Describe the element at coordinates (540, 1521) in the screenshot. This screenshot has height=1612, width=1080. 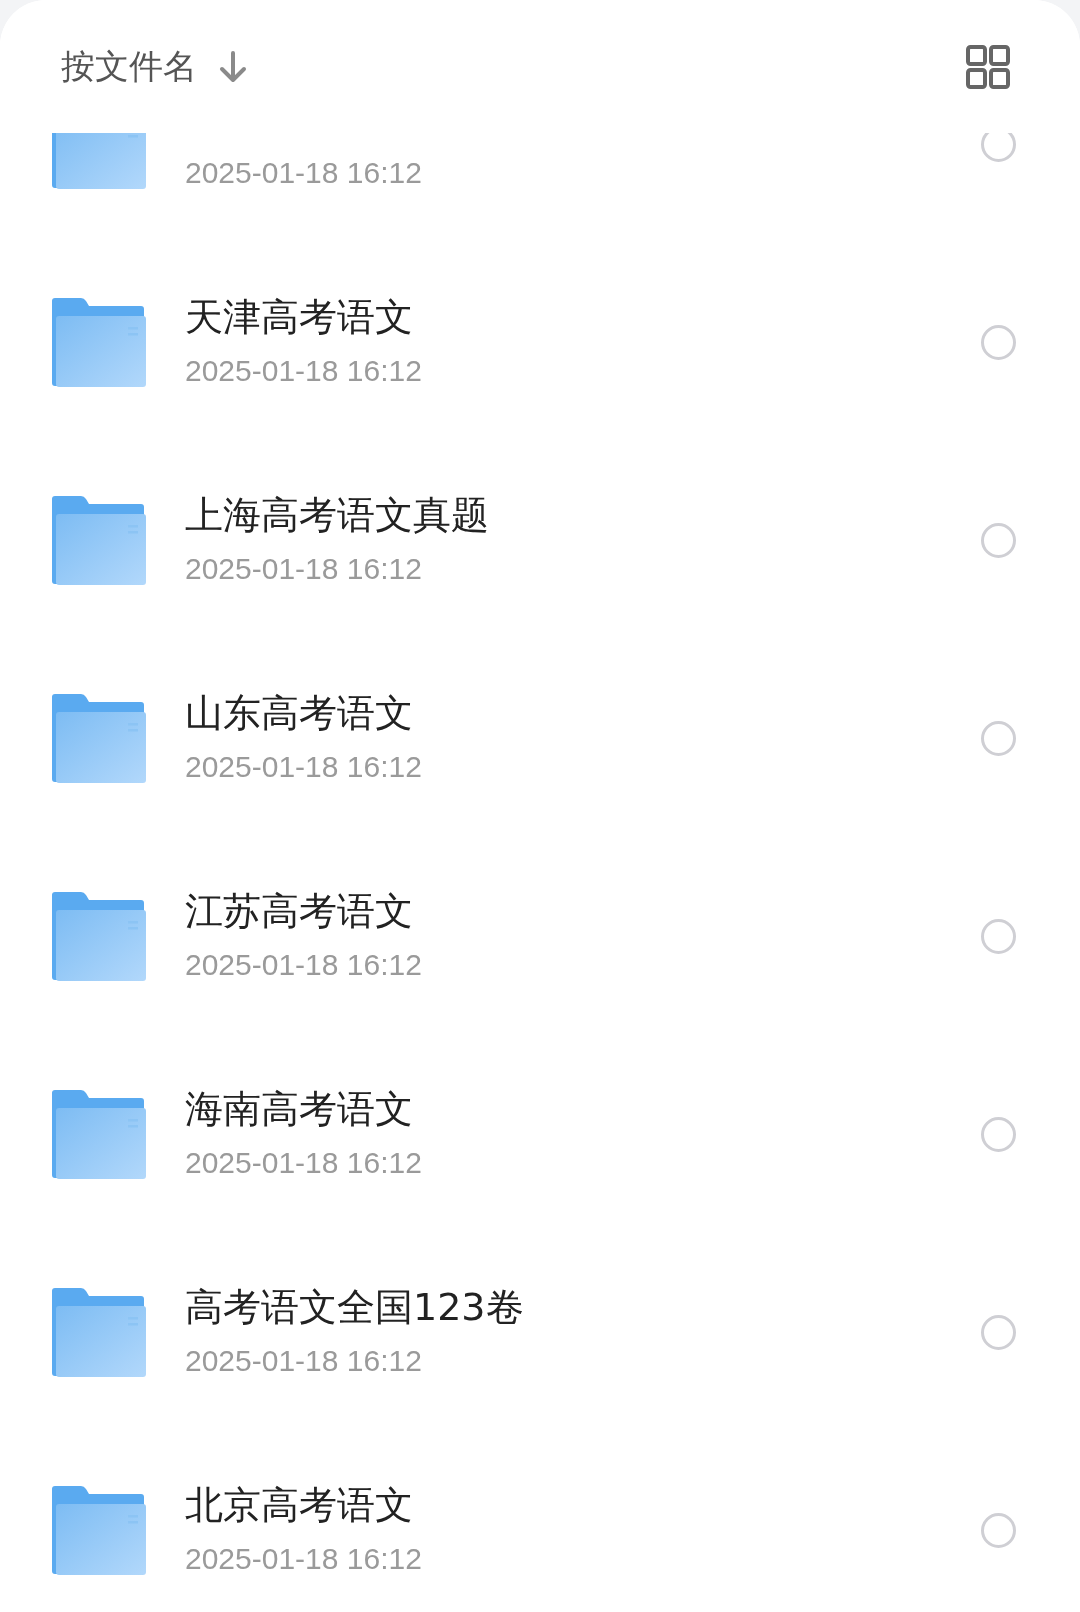
I see `folder-row: 北京高考语文 2025-01-18 16:12` at that location.